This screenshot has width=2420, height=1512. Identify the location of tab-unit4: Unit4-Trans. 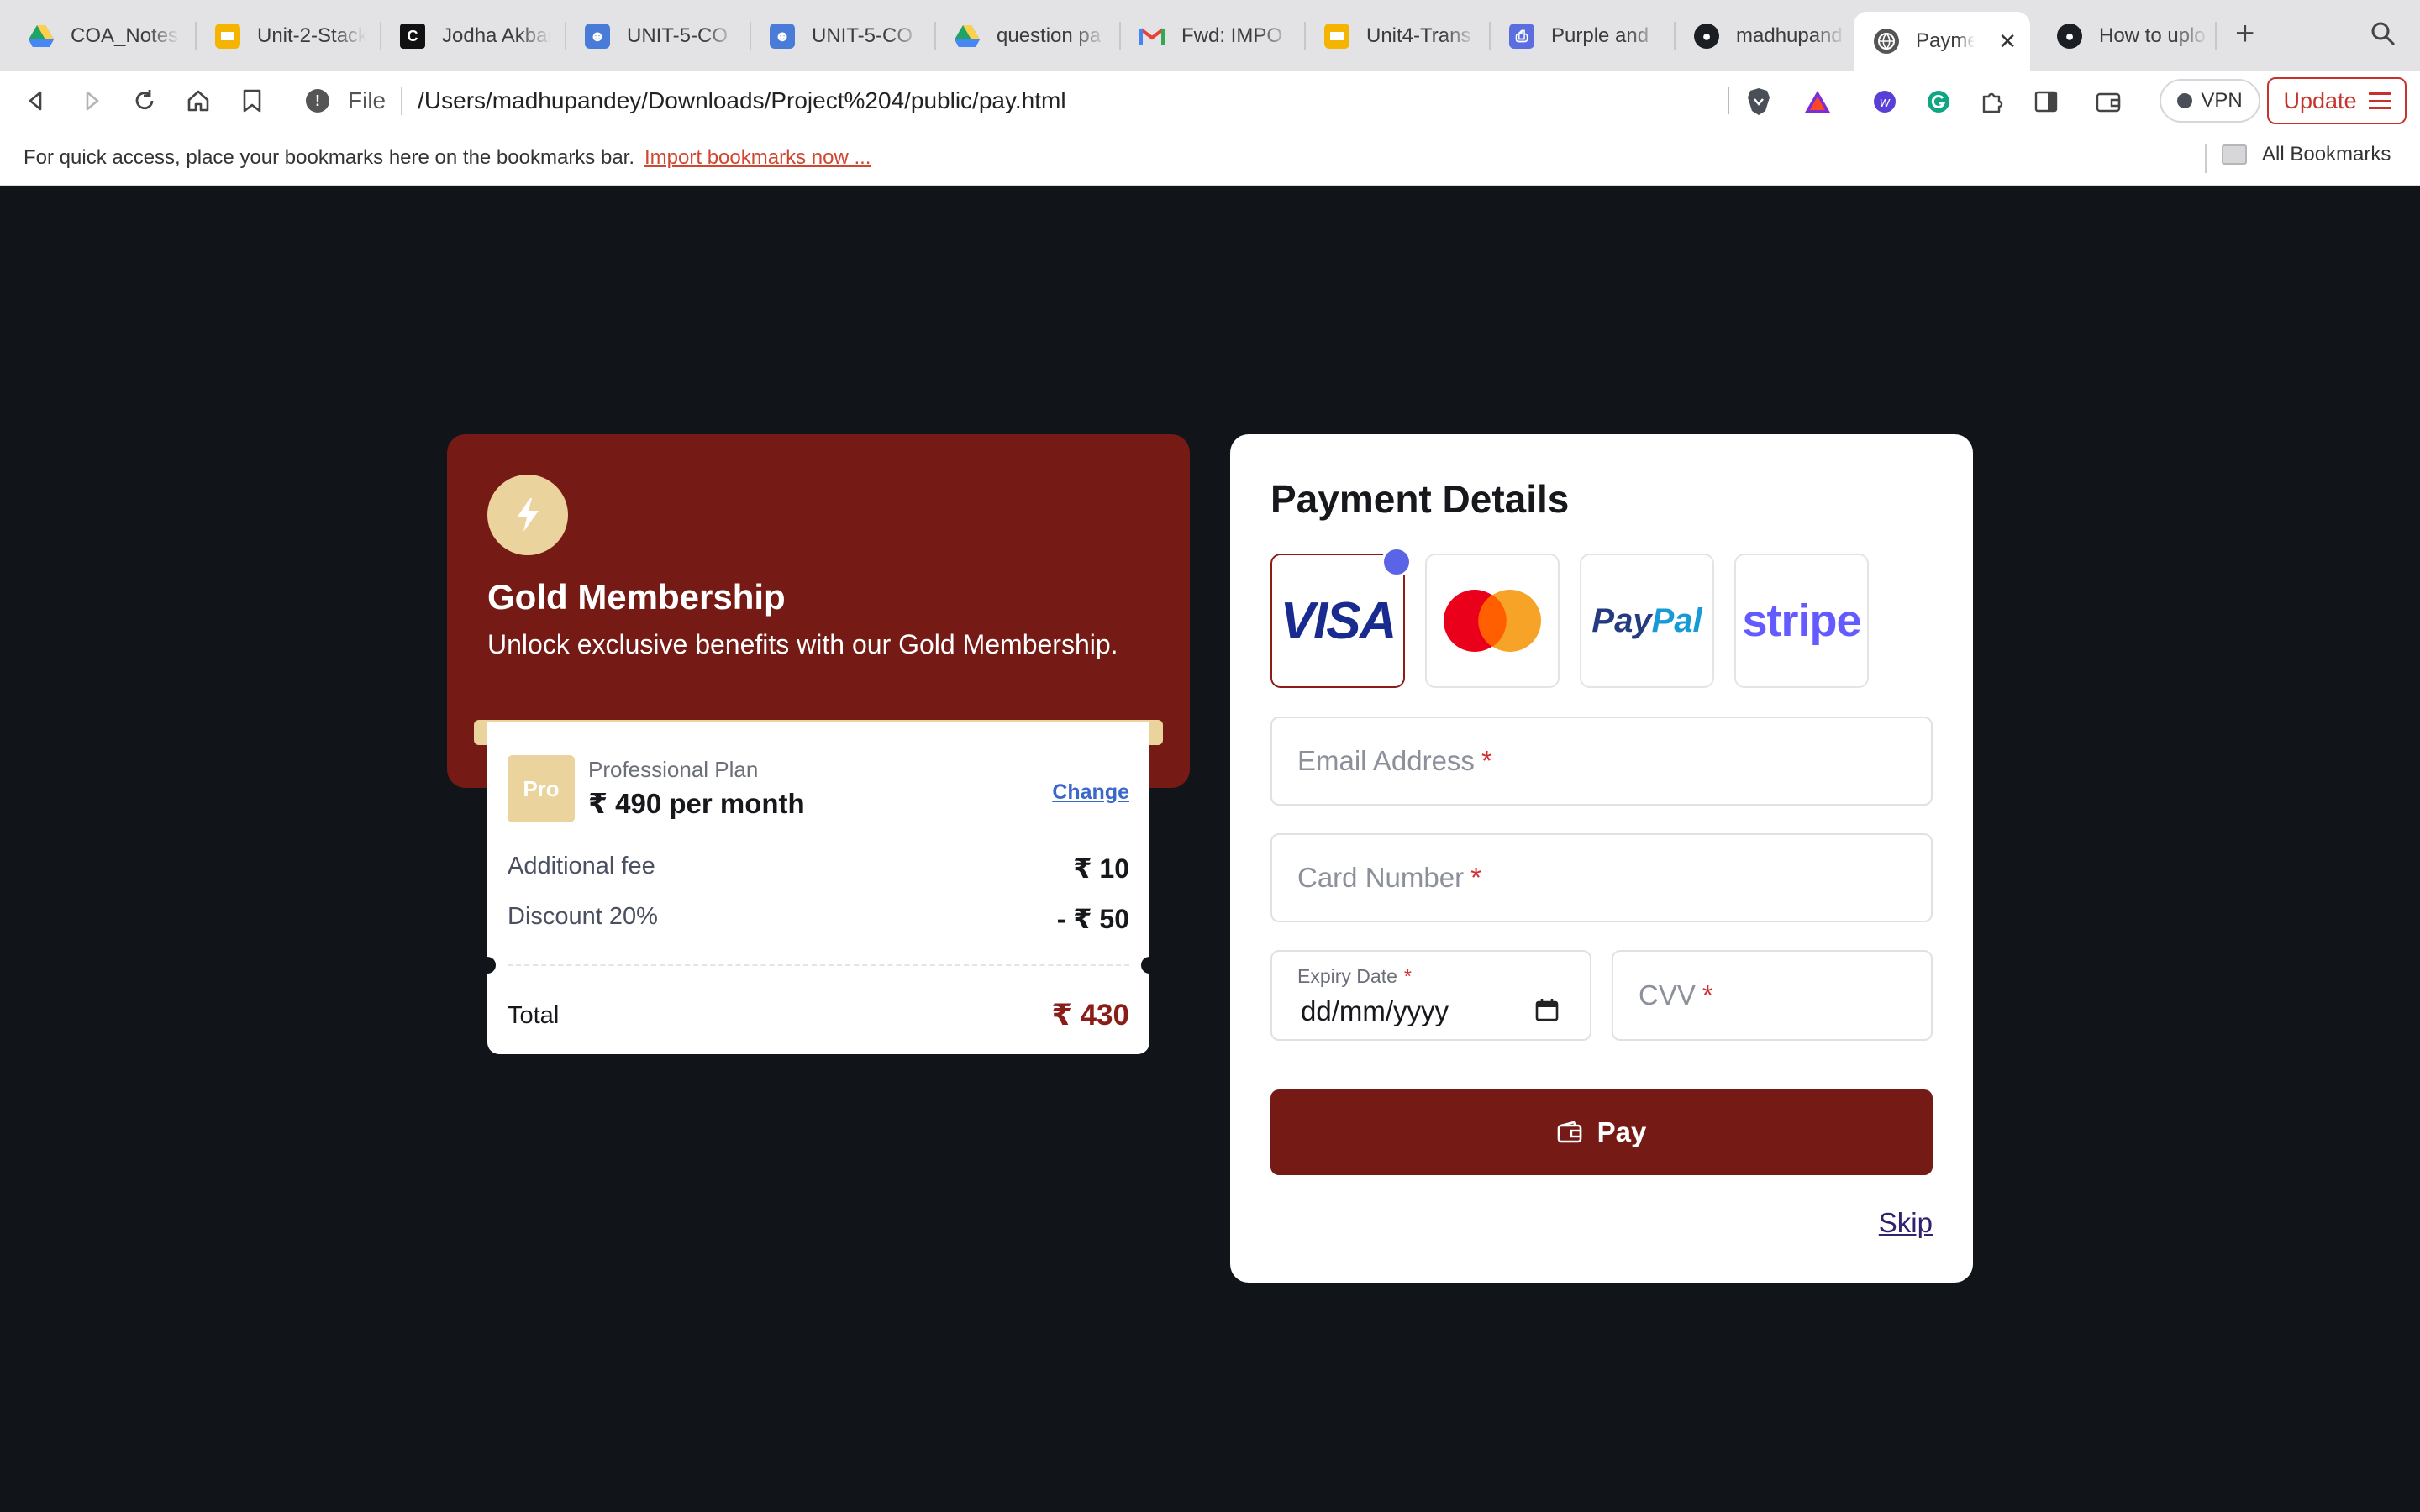
(1392, 36).